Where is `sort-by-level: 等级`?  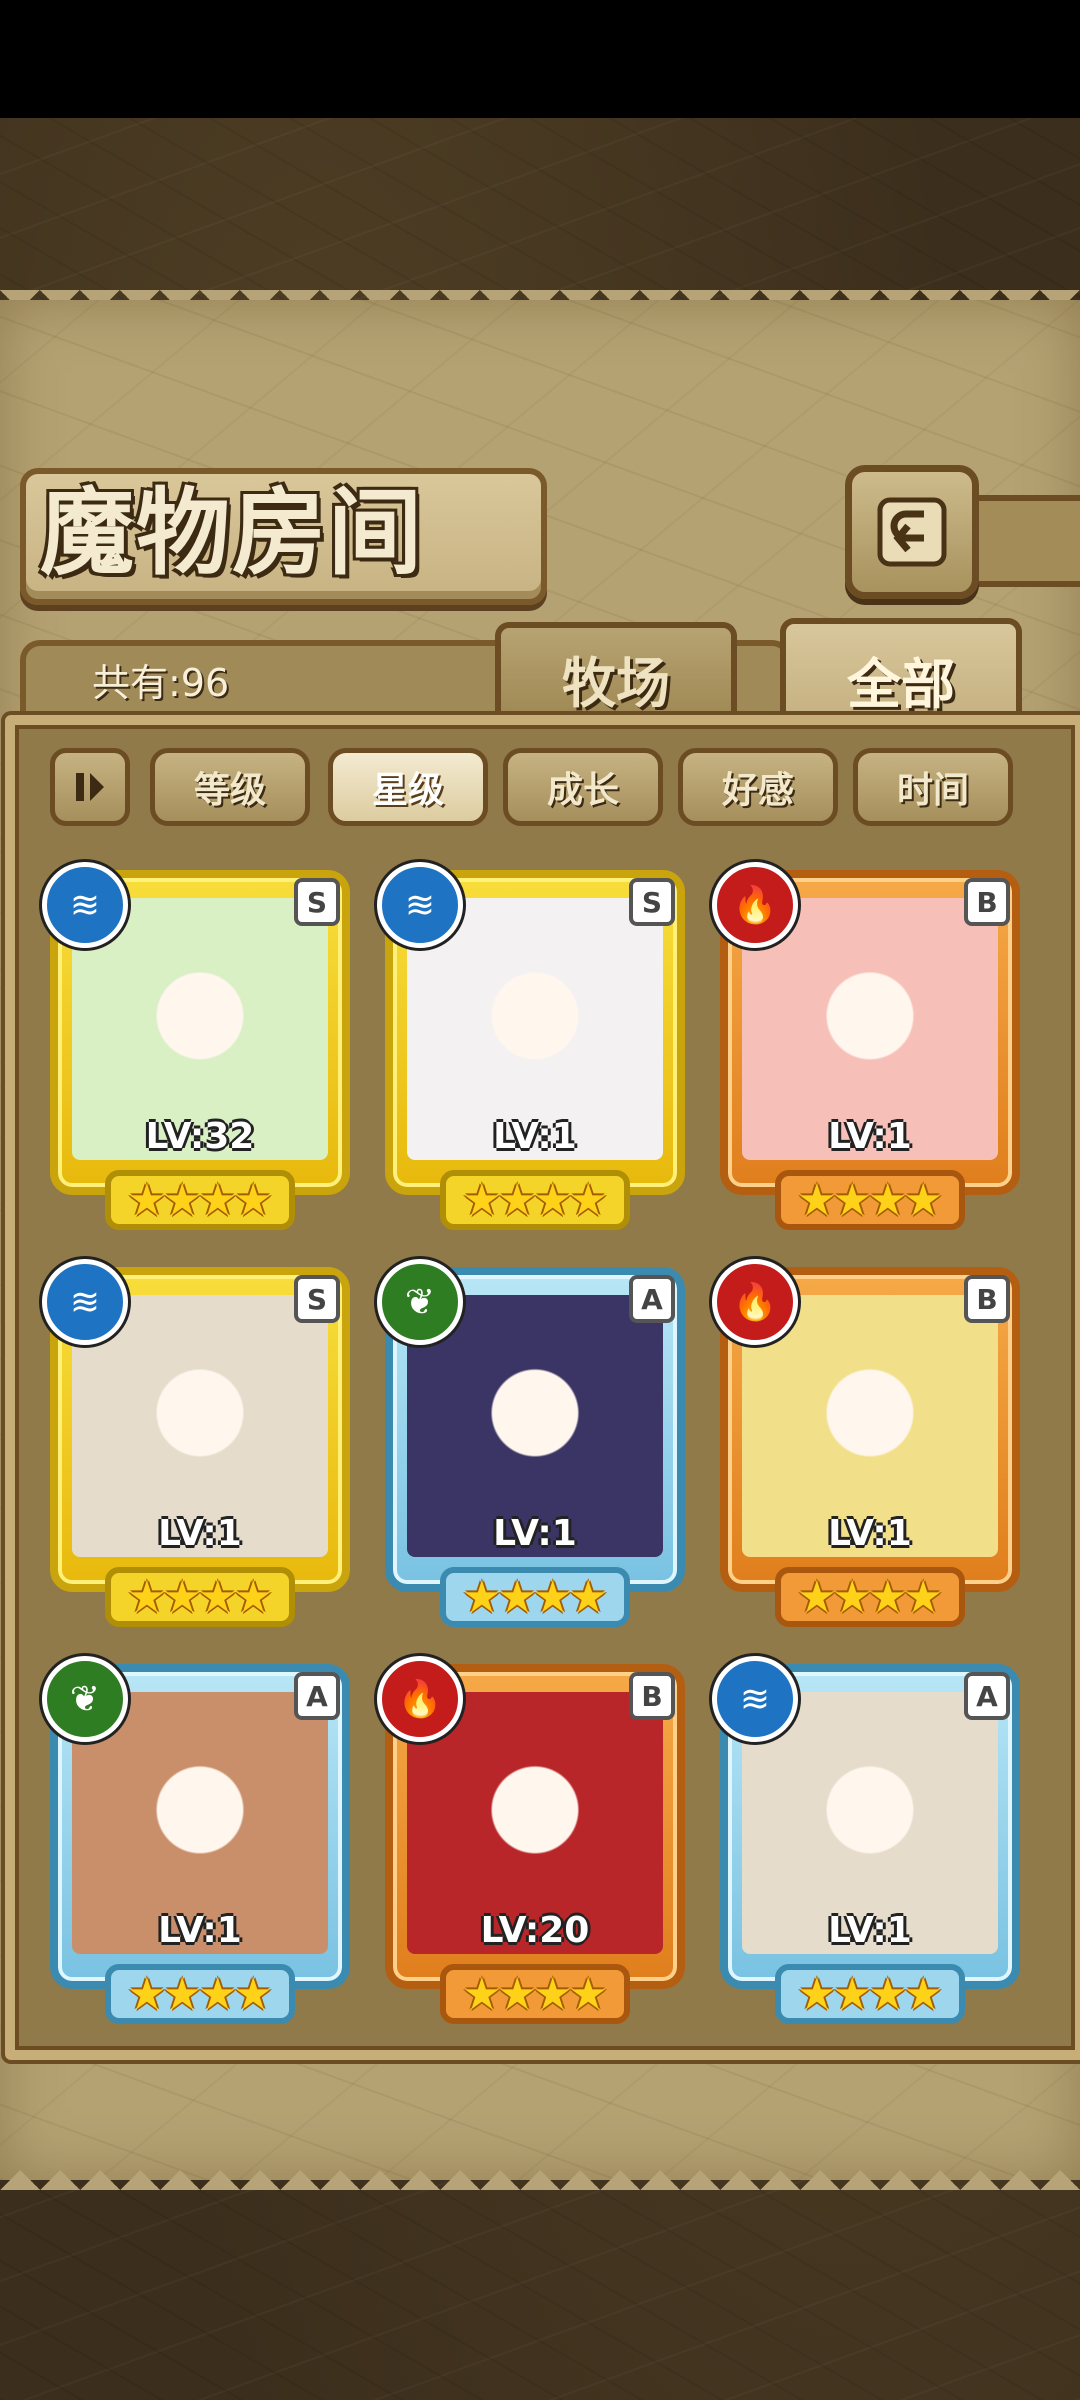
sort-by-level: 等级 is located at coordinates (230, 787).